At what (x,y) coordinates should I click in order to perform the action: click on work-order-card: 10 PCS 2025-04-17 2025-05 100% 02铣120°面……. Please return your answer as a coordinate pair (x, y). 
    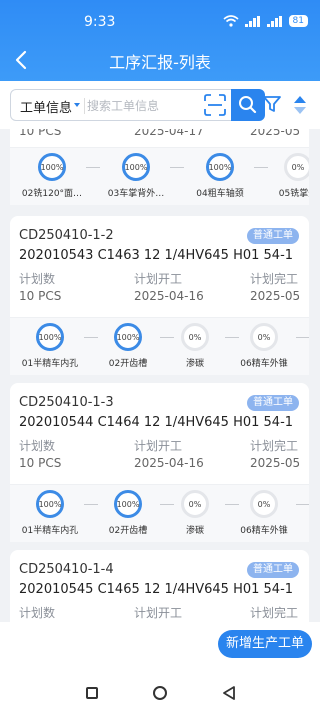
    Looking at the image, I should click on (159, 167).